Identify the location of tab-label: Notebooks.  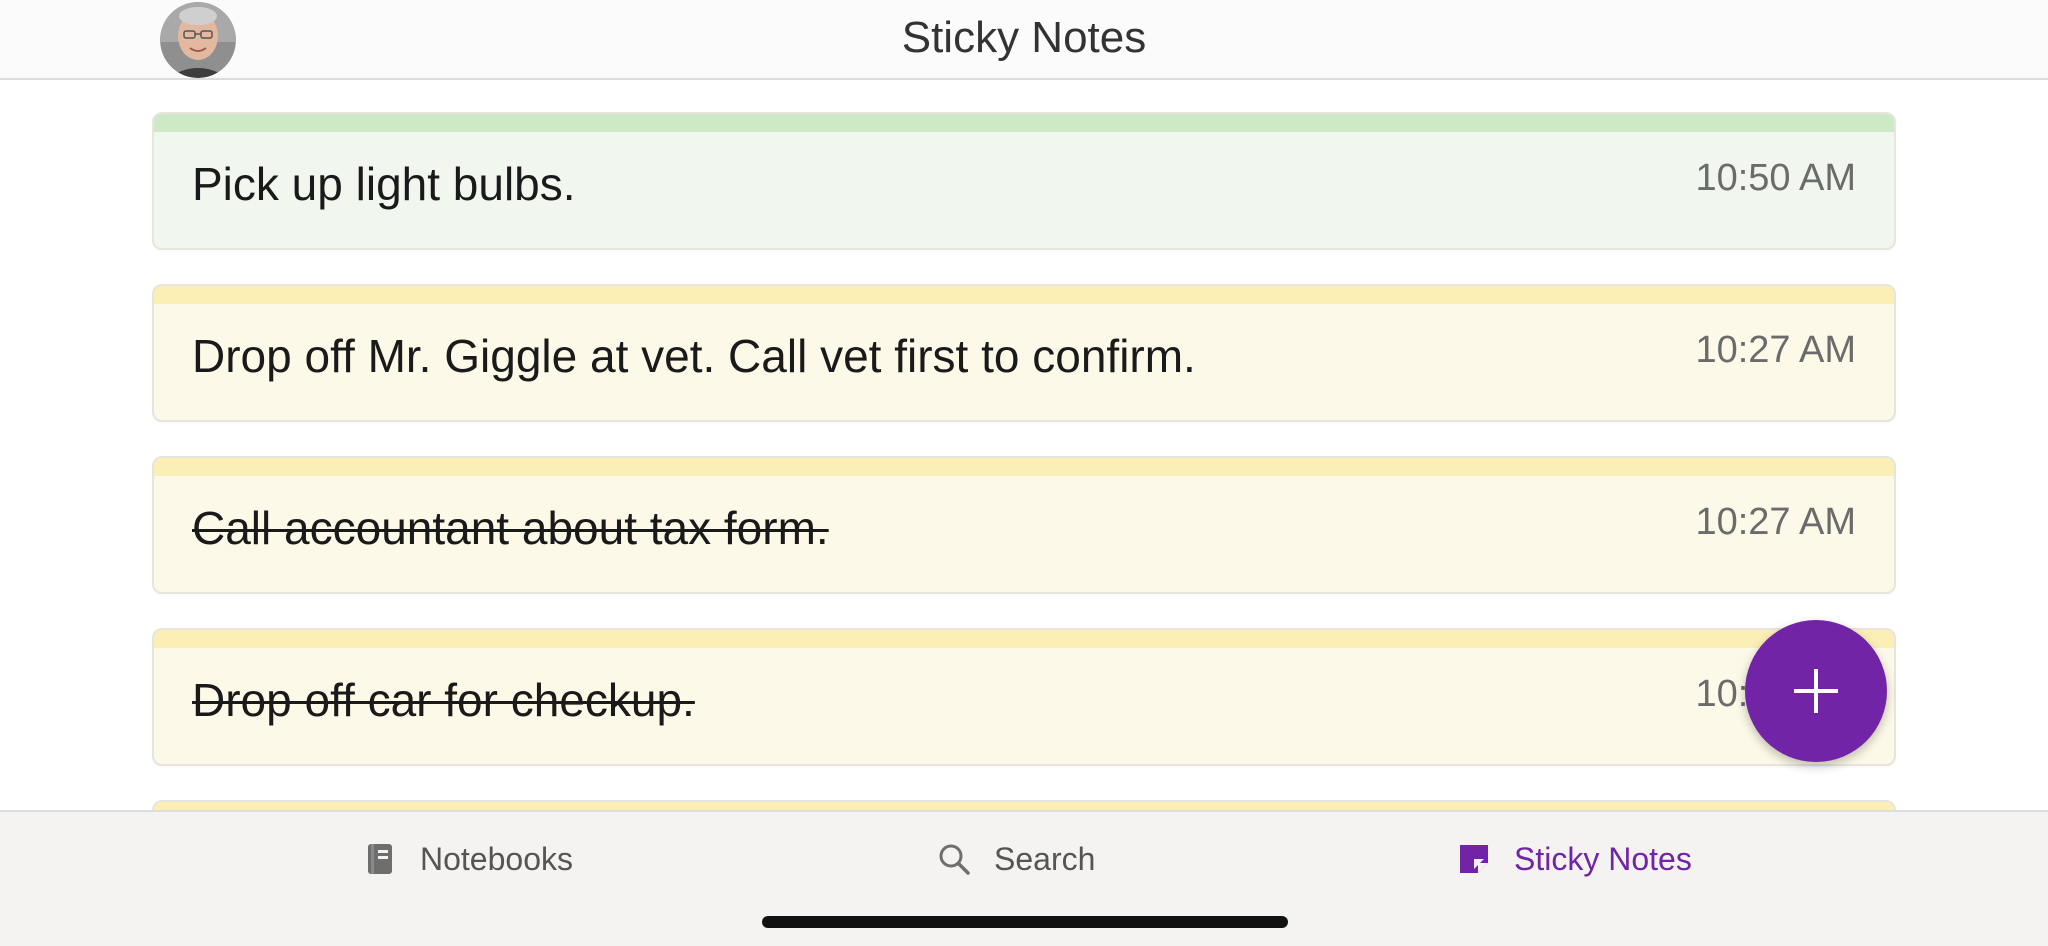
(496, 858).